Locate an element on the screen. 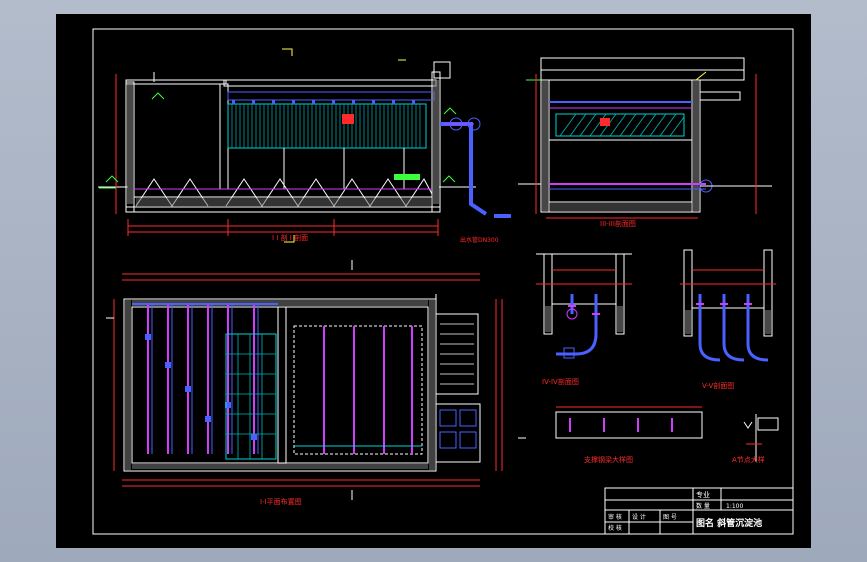 The width and height of the screenshot is (867, 562). detail-a-view is located at coordinates (629, 422).